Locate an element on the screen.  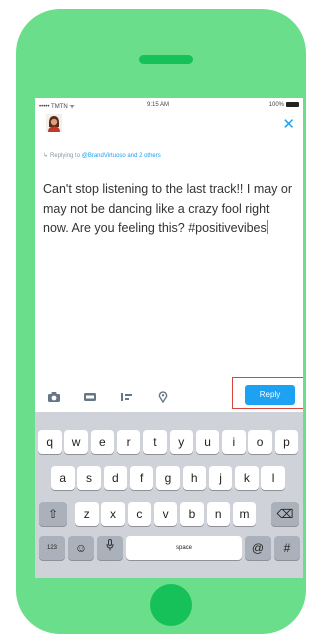
at-key: @ is located at coordinates (258, 548).